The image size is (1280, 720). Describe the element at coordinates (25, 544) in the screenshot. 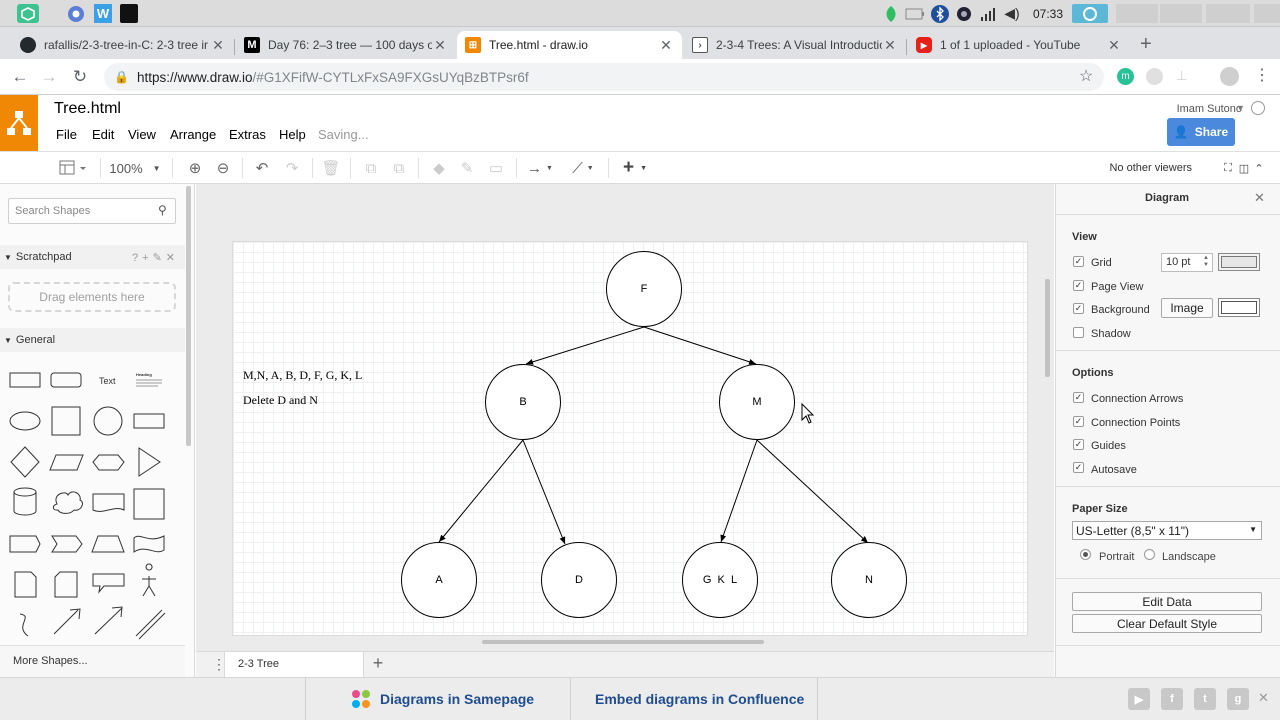

I see `shape-cube` at that location.